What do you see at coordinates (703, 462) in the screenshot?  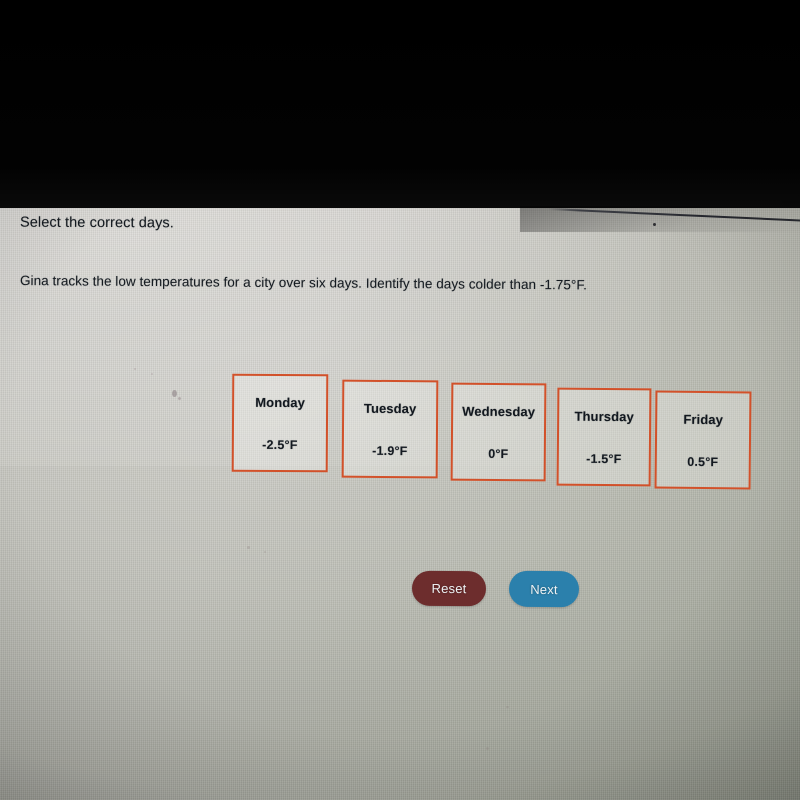 I see `day-card-temperature: 0.5°F` at bounding box center [703, 462].